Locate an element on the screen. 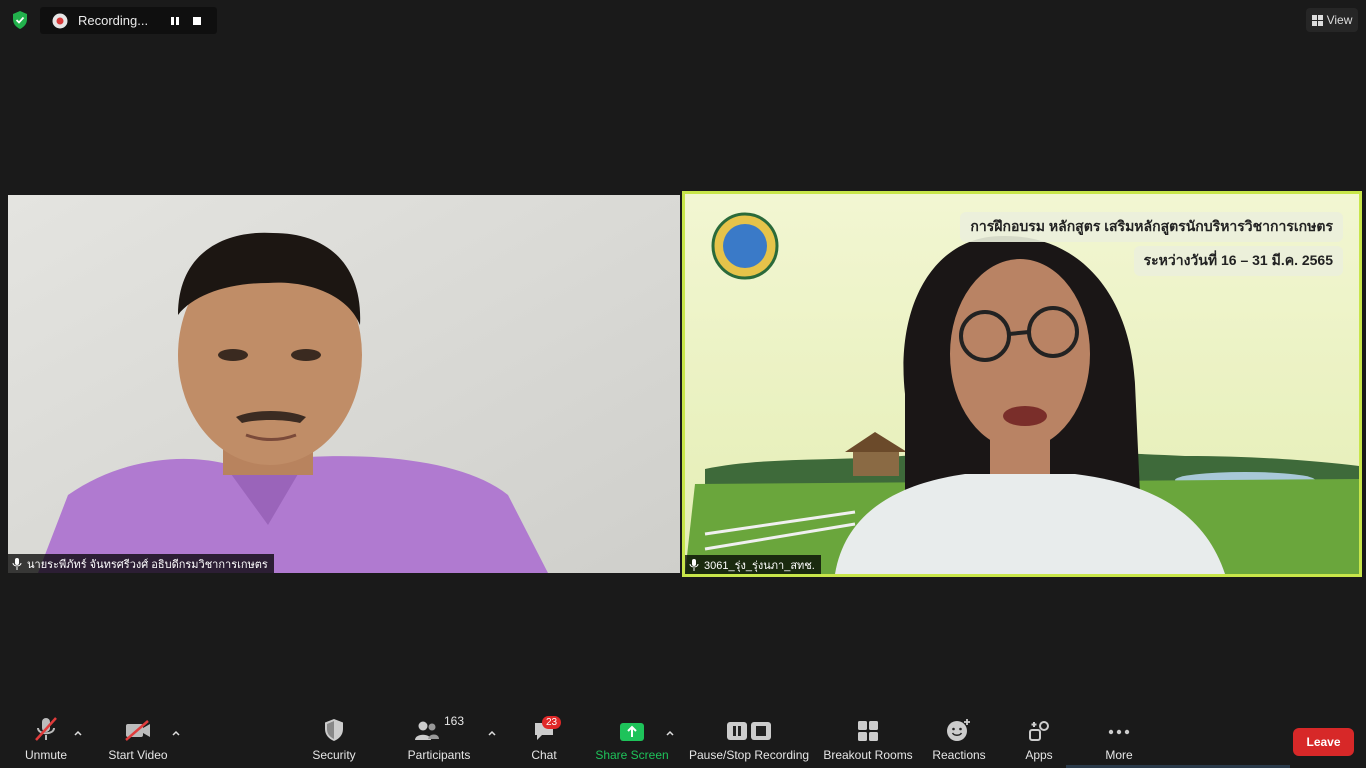 The height and width of the screenshot is (768, 1366). chat-label: Chat is located at coordinates (544, 755).